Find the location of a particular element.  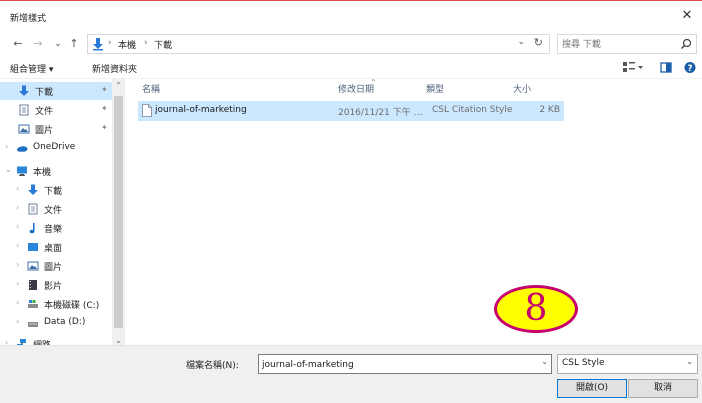

sidebar-item-this-pc: ⌄ 本機 is located at coordinates (56, 171).